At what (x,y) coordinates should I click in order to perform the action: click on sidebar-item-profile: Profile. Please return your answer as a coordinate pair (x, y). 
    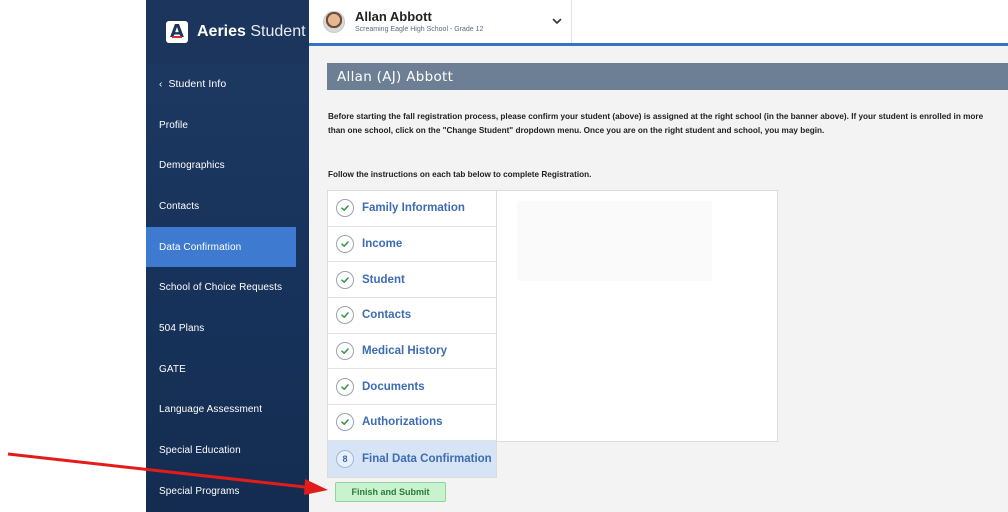
    Looking at the image, I should click on (227, 125).